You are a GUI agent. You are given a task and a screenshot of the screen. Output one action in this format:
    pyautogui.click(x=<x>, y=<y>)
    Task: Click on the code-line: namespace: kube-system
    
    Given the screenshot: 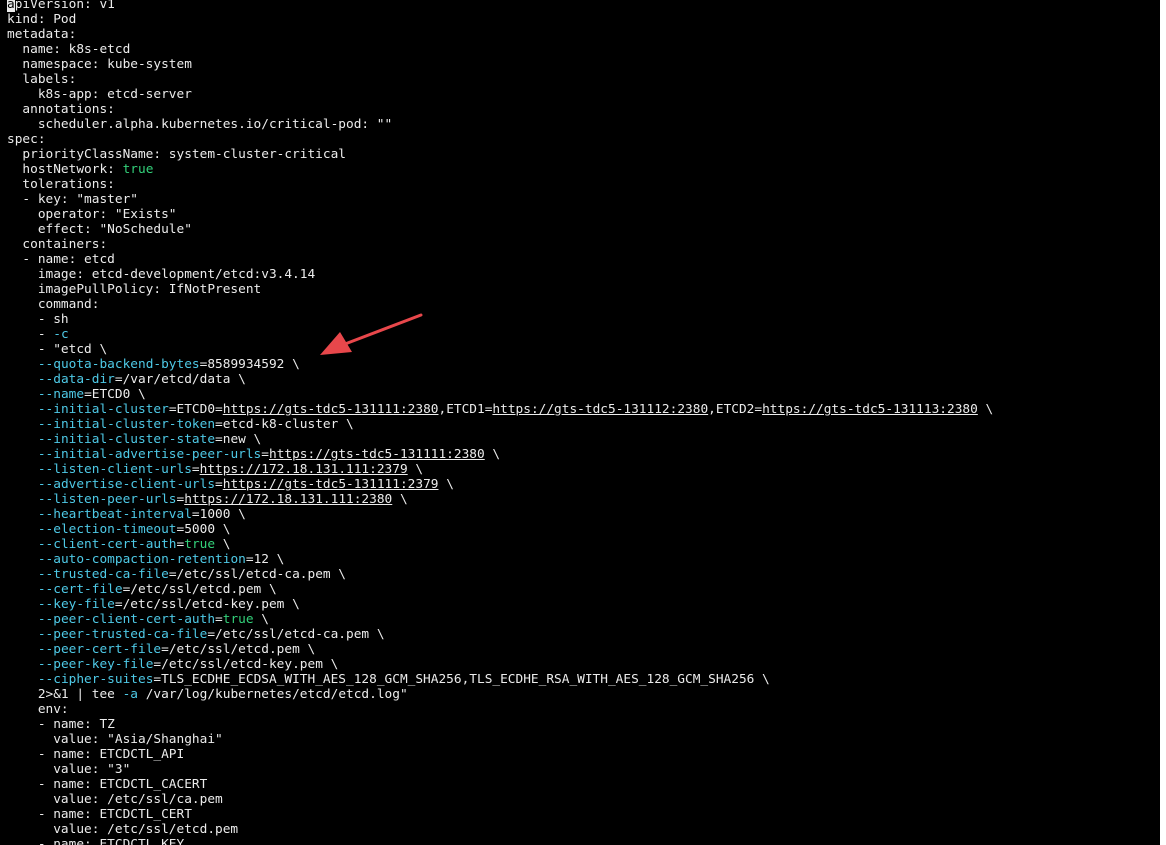 What is the action you would take?
    pyautogui.click(x=500, y=64)
    